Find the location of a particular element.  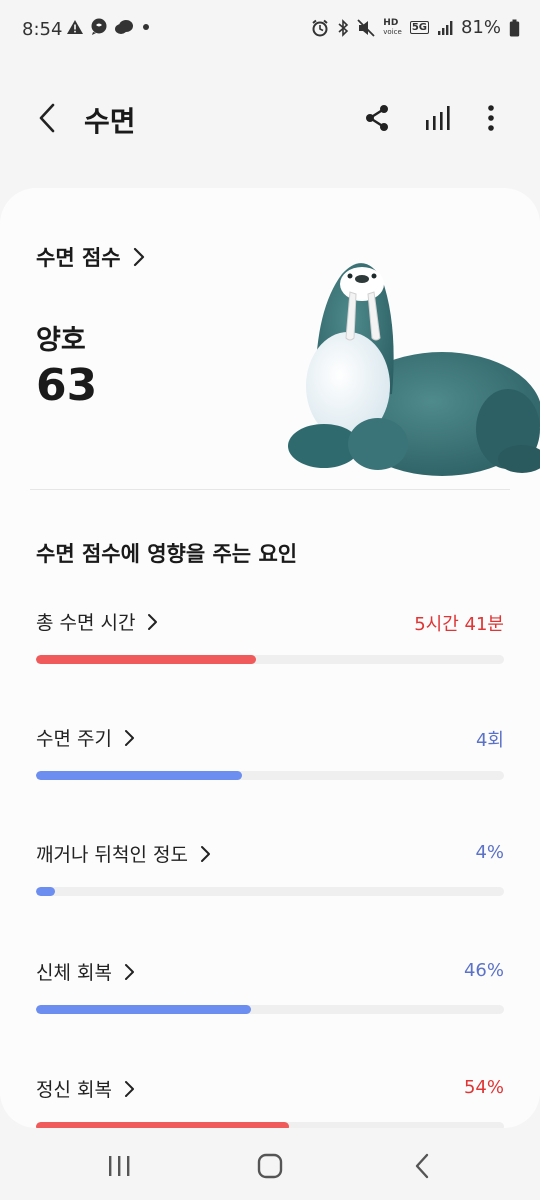

trends-button is located at coordinates (438, 118).